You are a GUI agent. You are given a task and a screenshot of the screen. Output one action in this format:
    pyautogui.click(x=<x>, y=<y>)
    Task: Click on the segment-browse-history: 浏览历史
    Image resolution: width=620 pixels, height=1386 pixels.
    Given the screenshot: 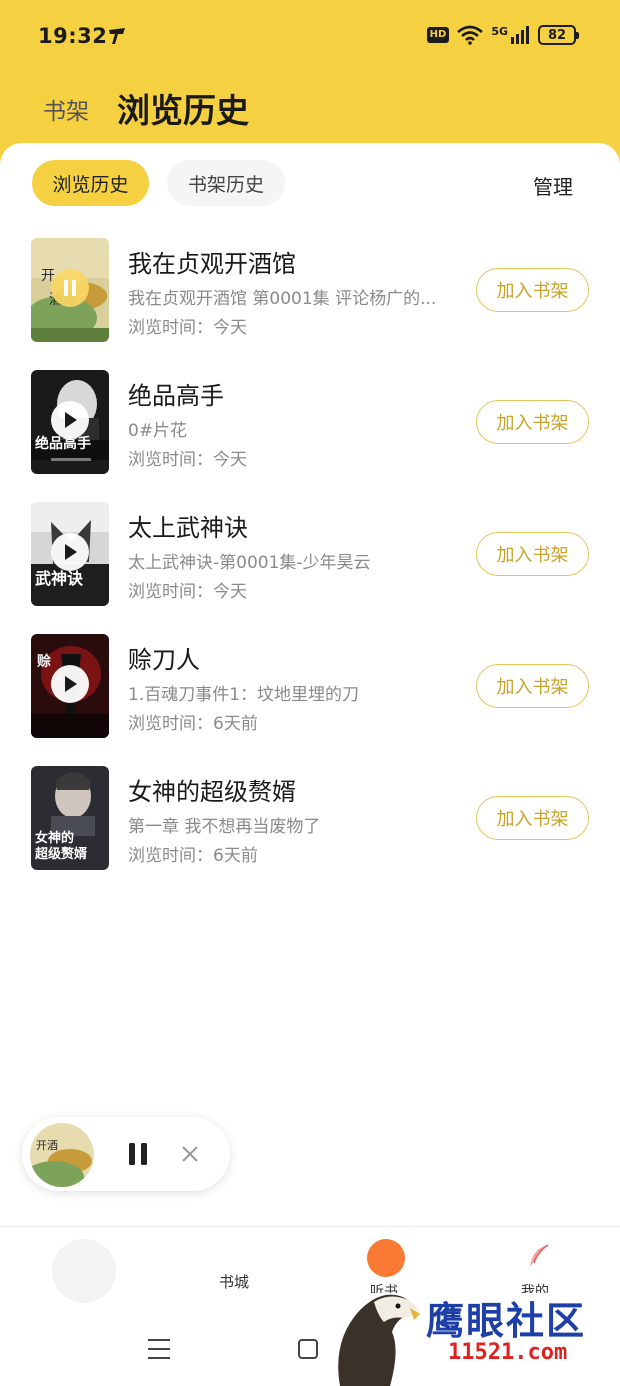 What is the action you would take?
    pyautogui.click(x=90, y=183)
    